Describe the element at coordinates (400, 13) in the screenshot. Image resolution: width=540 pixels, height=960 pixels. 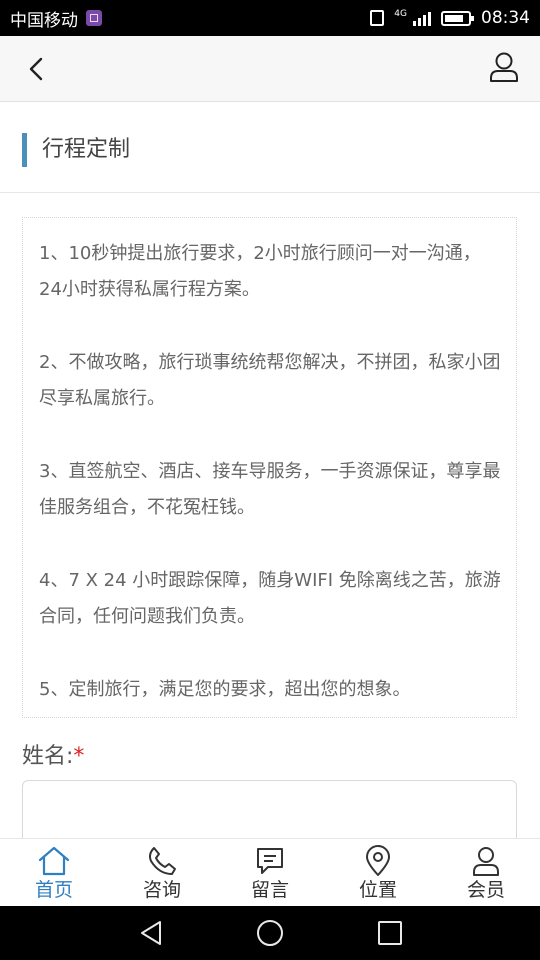
I see `network-type: 4G` at that location.